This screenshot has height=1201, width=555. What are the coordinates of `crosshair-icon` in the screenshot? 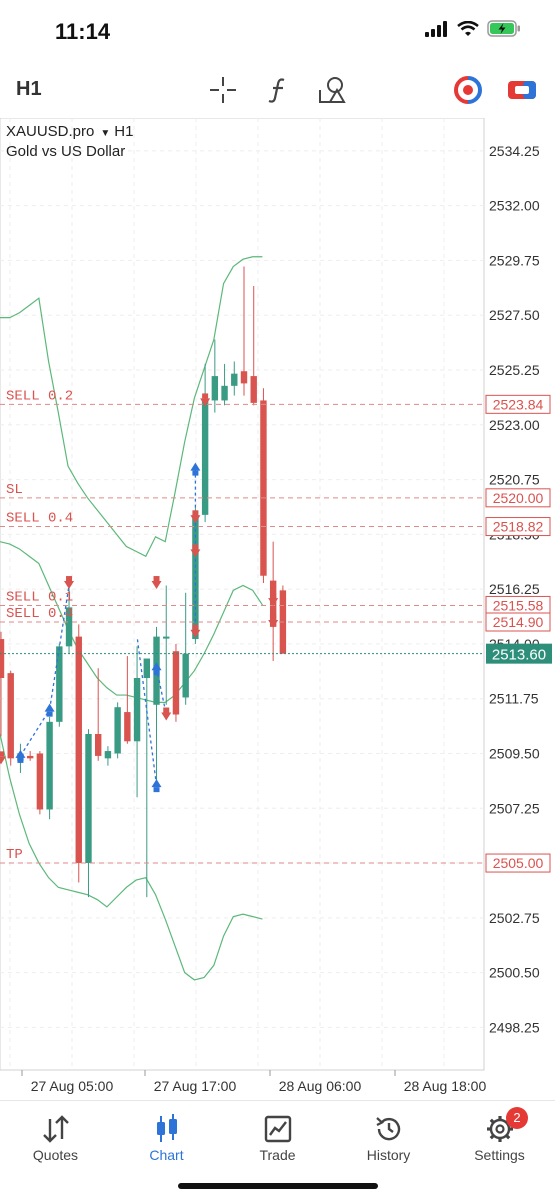 It's located at (223, 90).